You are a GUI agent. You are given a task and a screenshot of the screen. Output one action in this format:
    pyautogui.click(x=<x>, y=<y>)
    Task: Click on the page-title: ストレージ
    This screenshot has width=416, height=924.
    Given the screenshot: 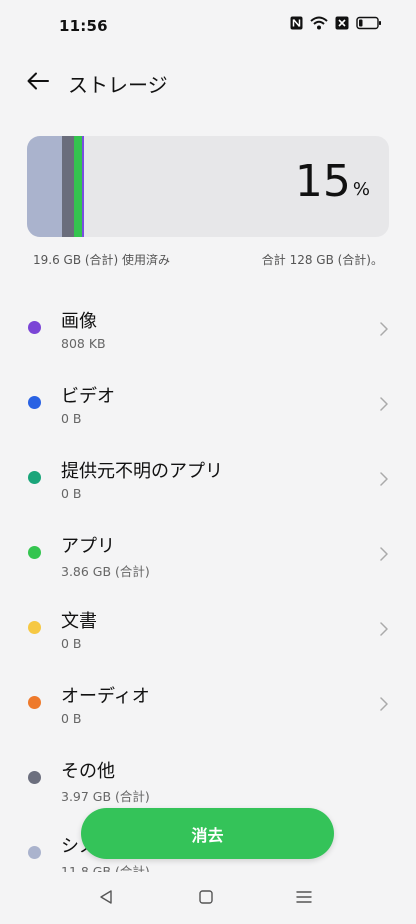 What is the action you would take?
    pyautogui.click(x=118, y=85)
    